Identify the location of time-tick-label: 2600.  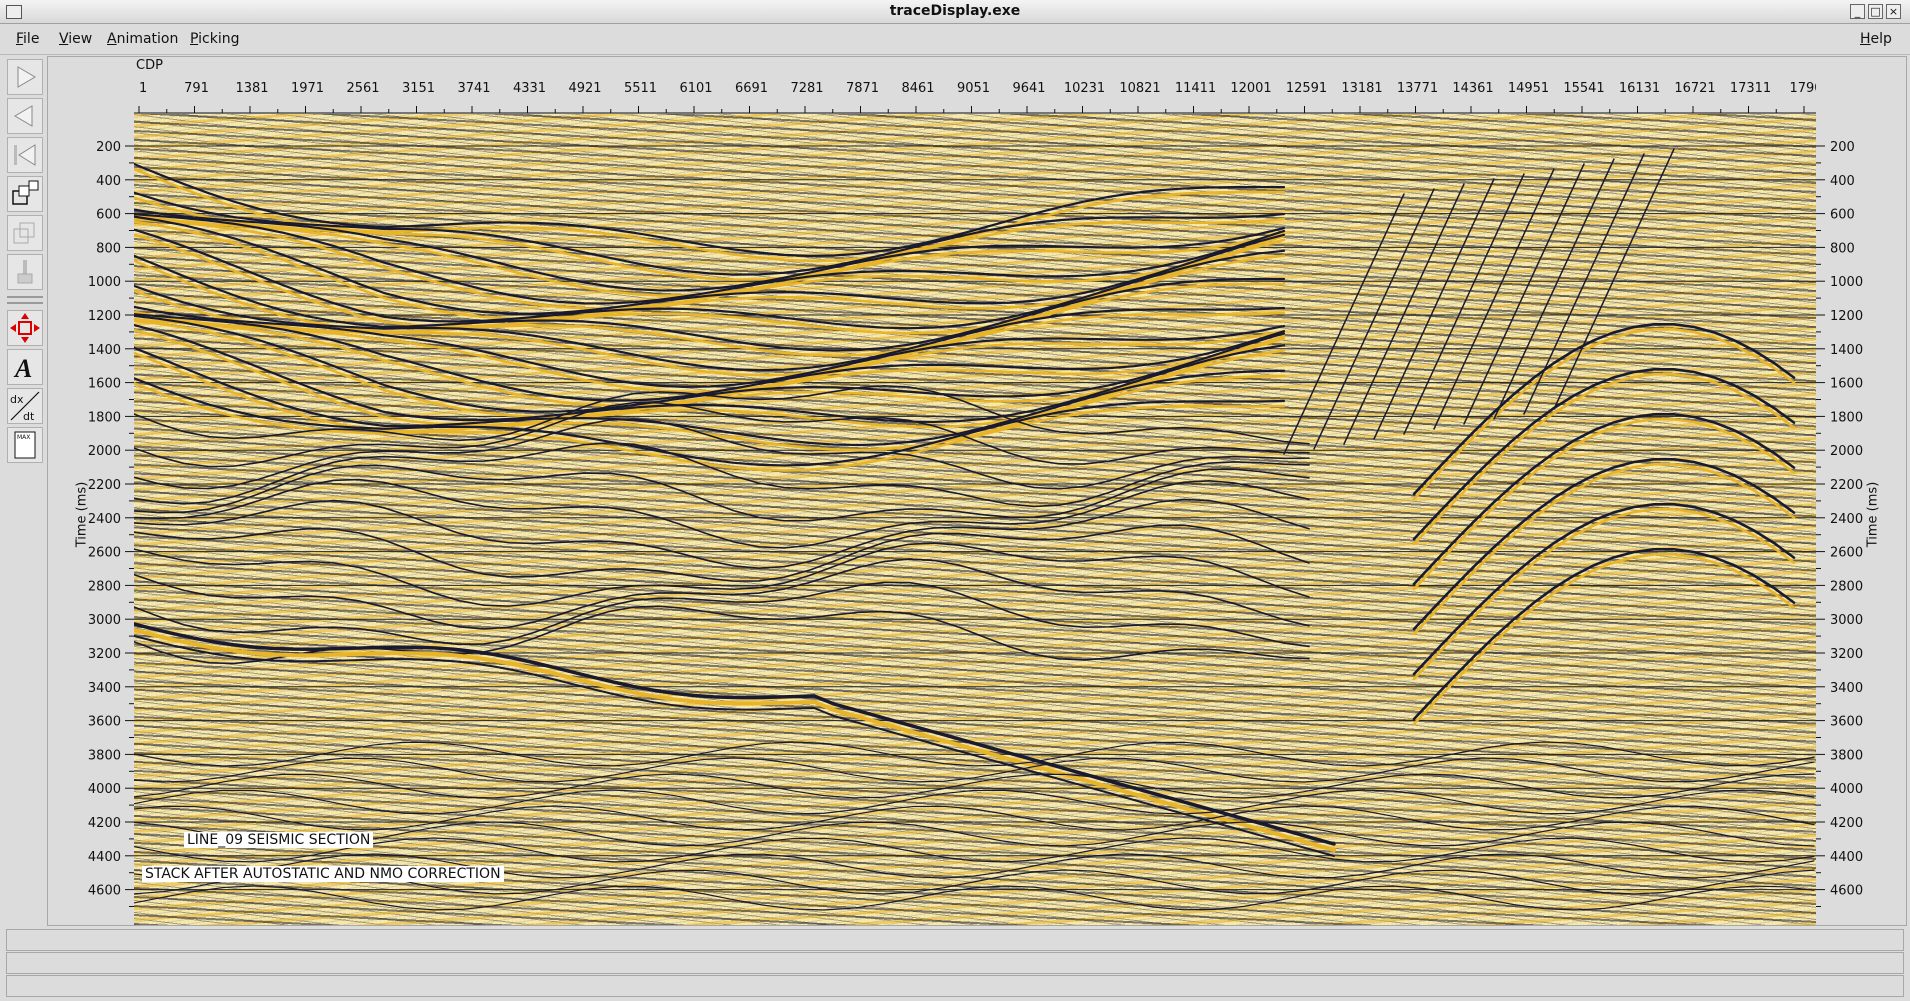
(104, 553).